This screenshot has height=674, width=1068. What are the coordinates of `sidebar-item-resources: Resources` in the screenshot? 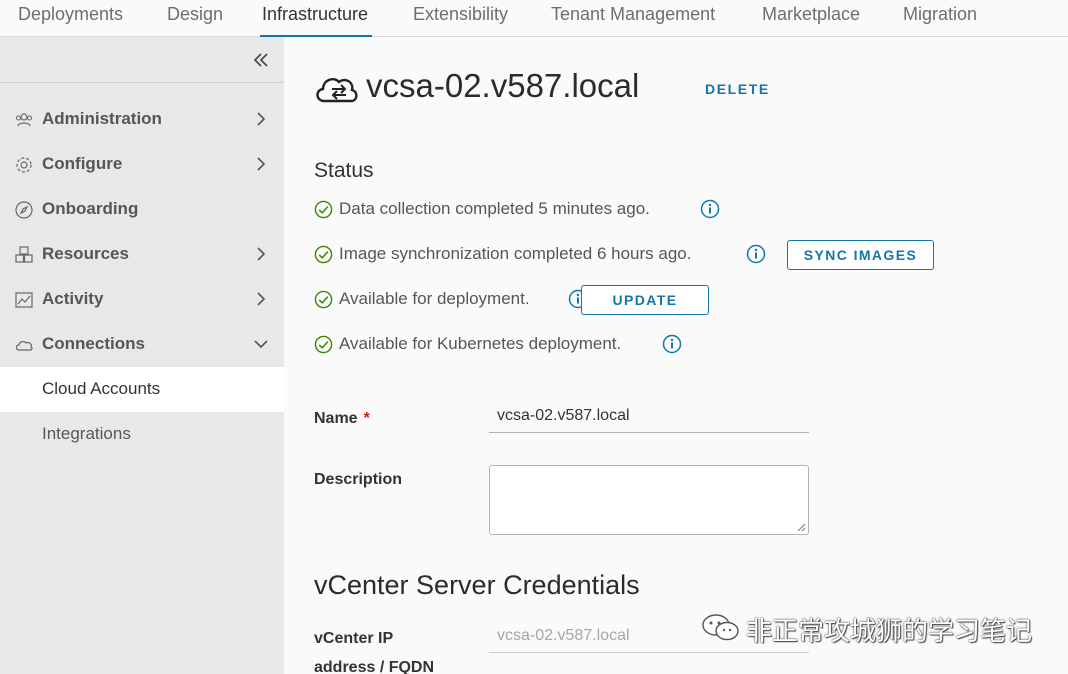 It's located at (142, 254).